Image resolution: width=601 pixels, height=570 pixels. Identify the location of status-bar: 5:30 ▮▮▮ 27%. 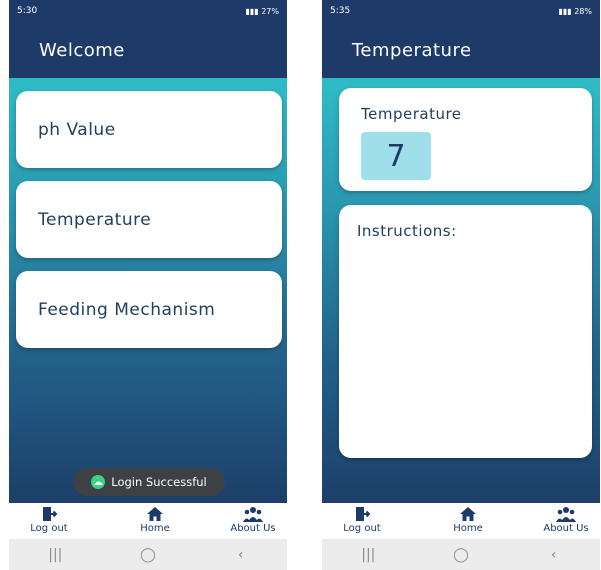
(148, 11).